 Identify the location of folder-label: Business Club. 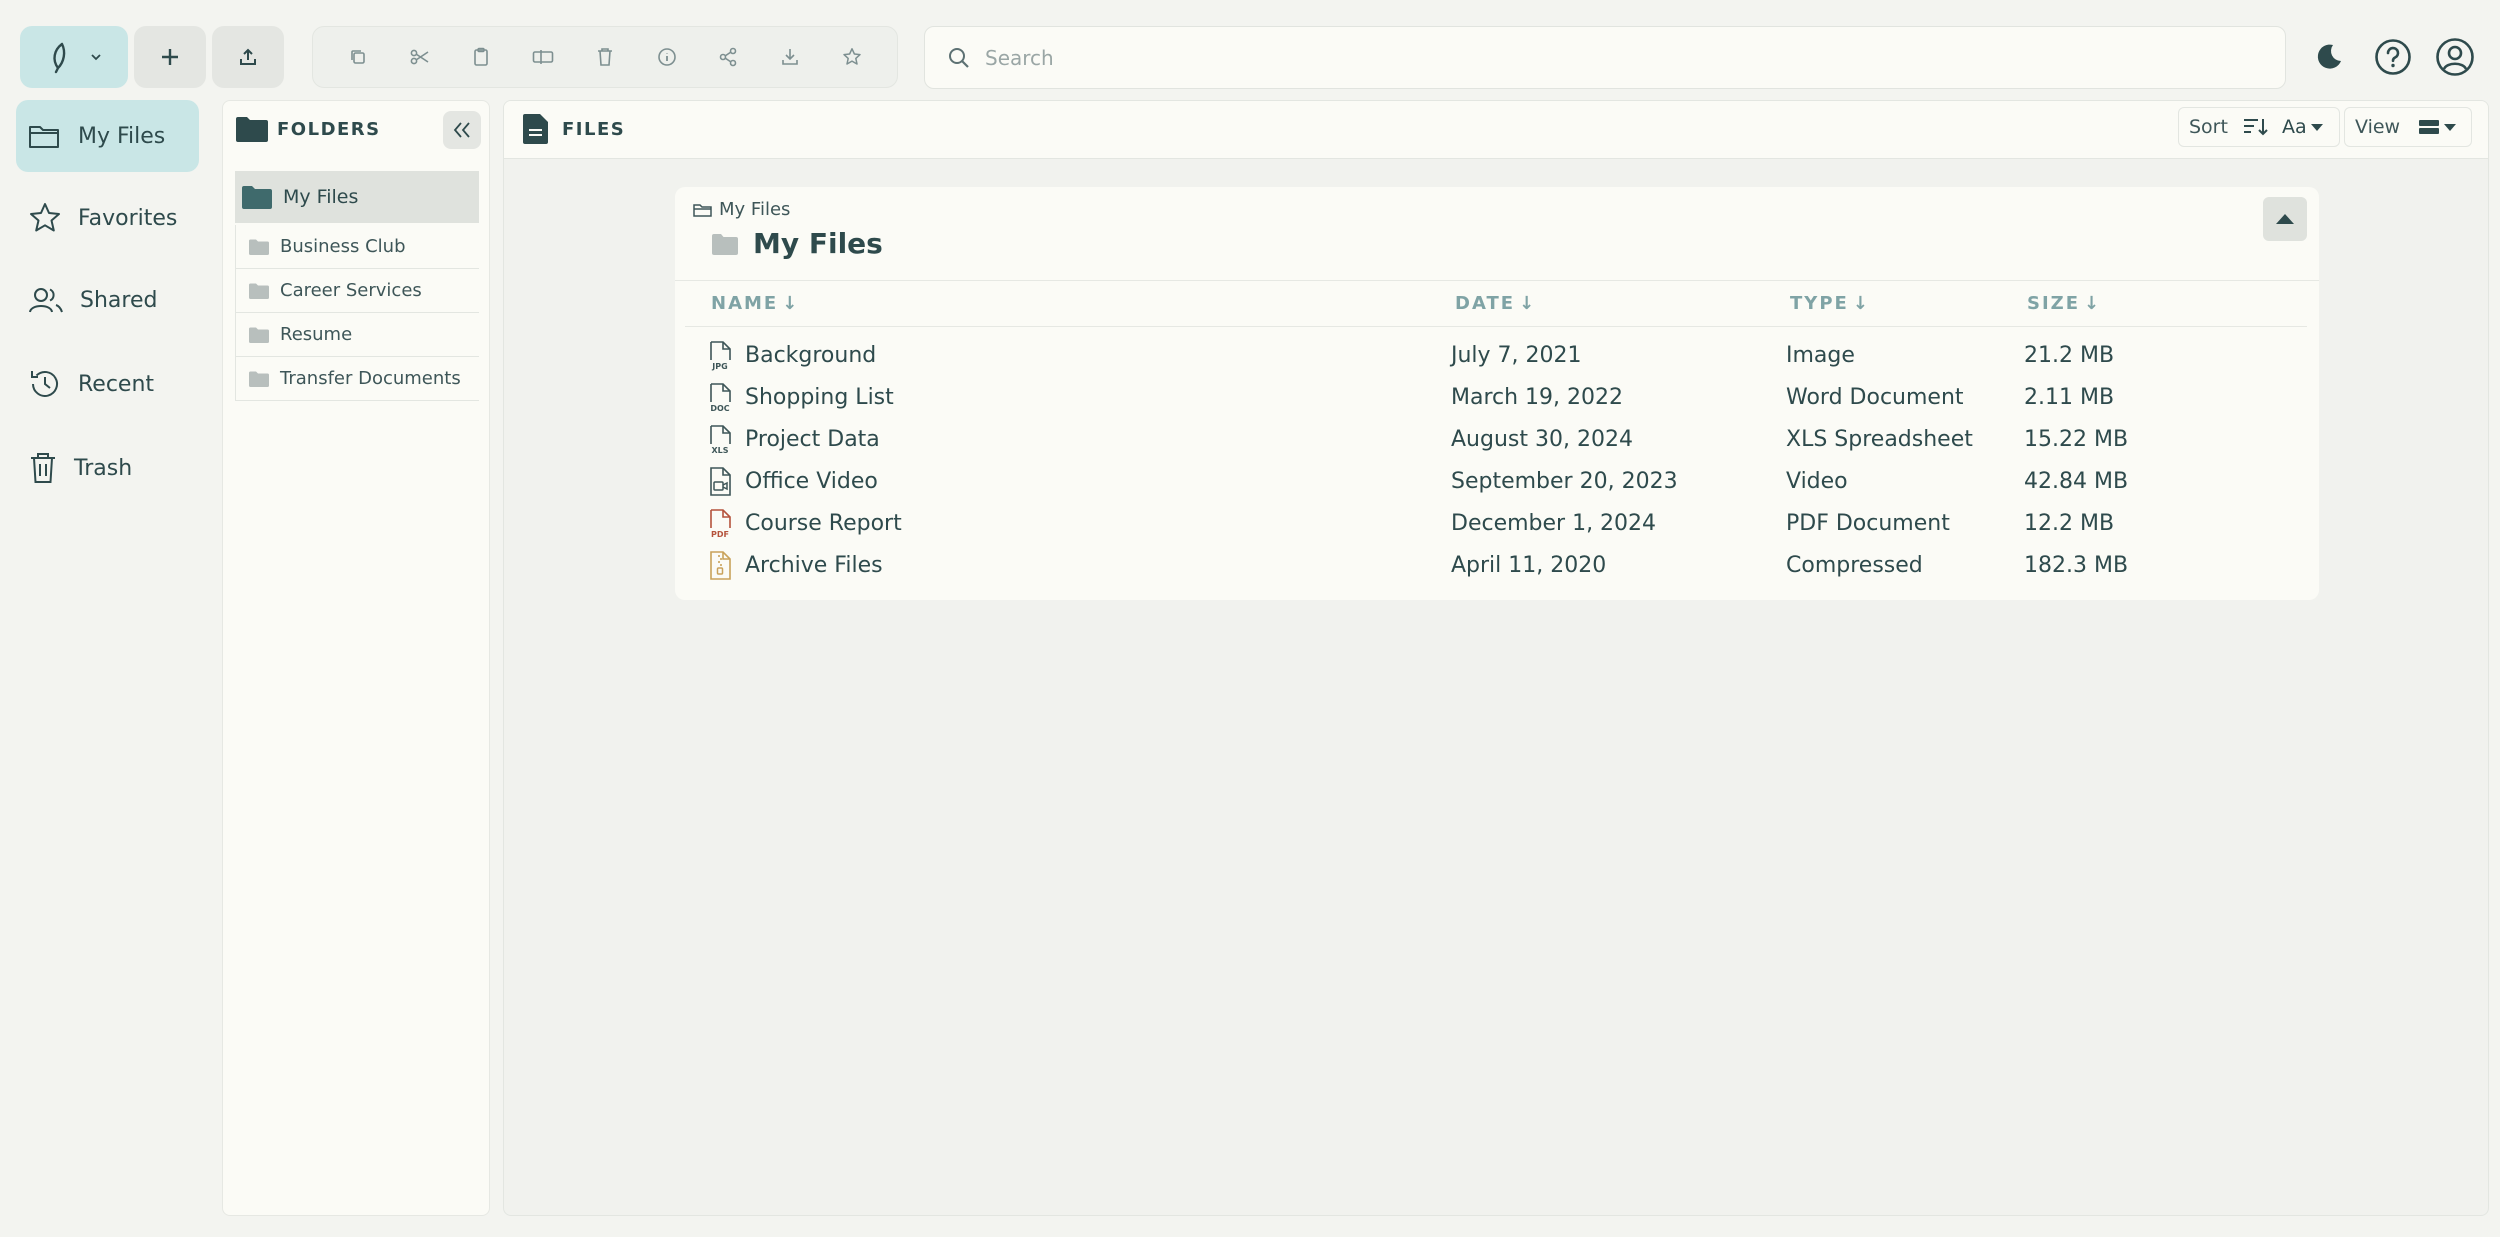
(343, 246).